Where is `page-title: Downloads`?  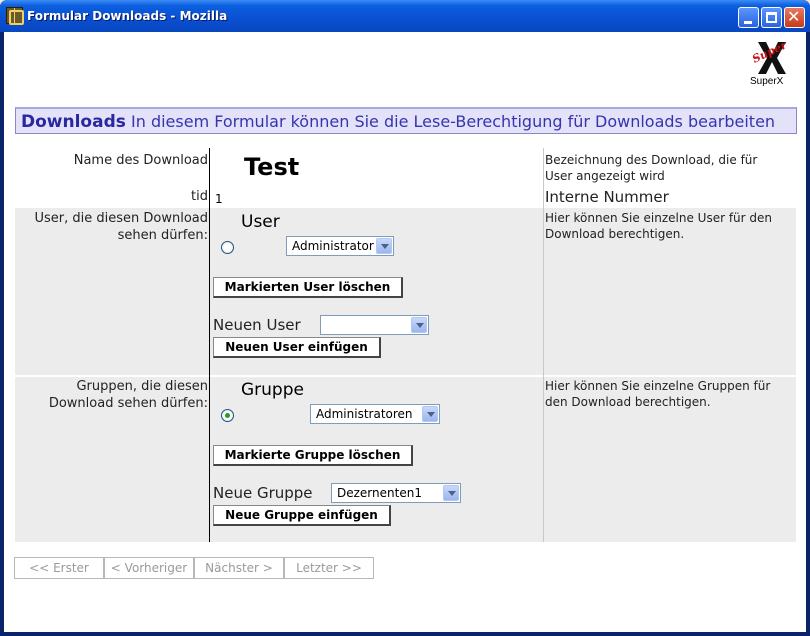
page-title: Downloads is located at coordinates (73, 122).